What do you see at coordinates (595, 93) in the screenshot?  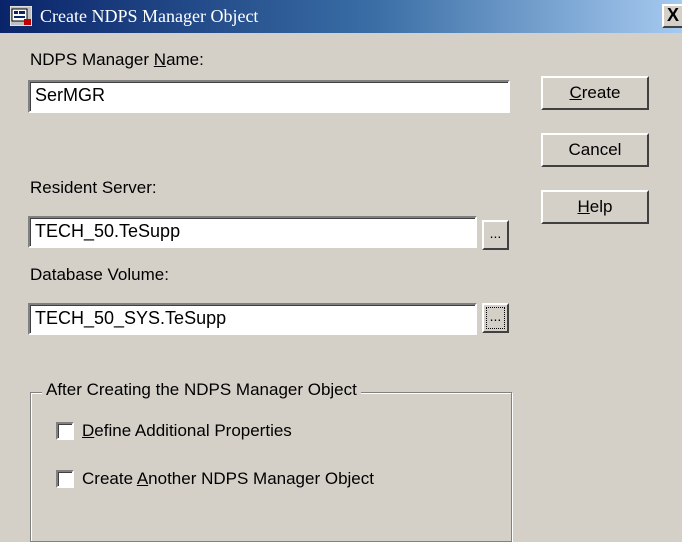 I see `create-button: Create` at bounding box center [595, 93].